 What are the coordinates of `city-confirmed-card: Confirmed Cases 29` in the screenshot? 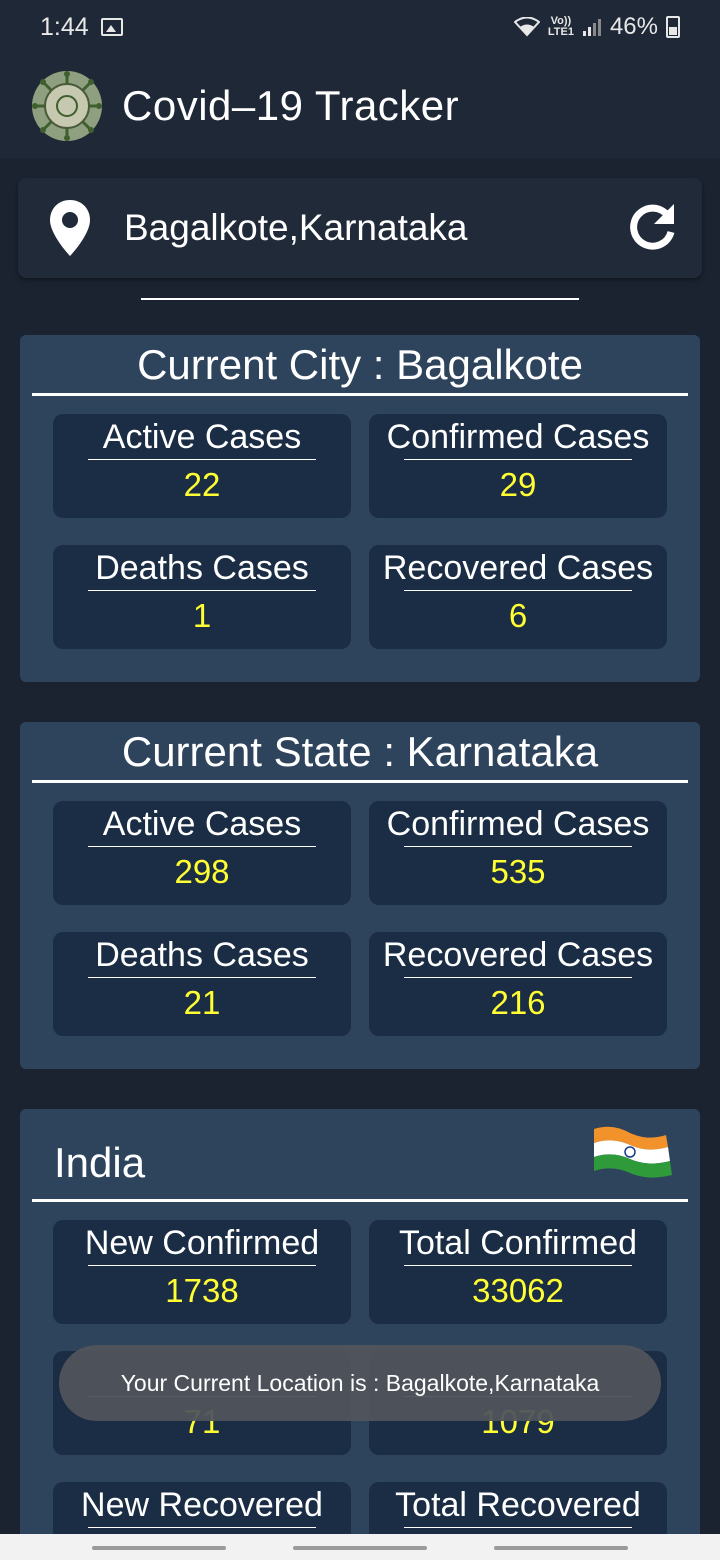 It's located at (518, 466).